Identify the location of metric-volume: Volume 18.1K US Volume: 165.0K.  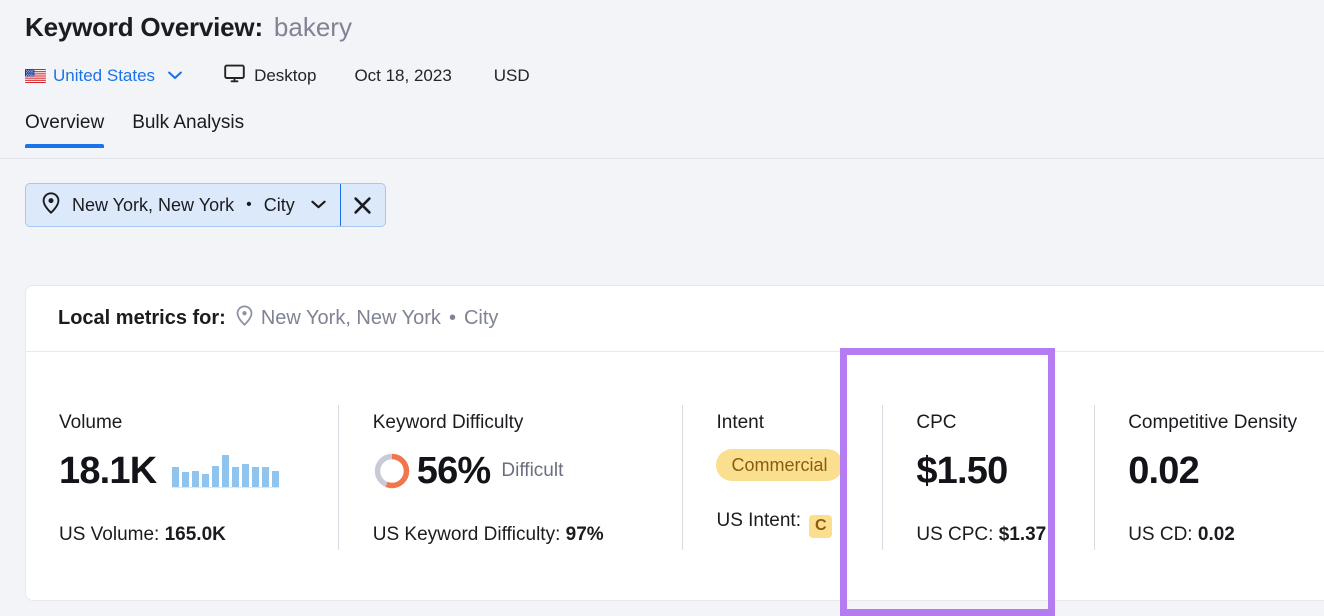
(182, 476).